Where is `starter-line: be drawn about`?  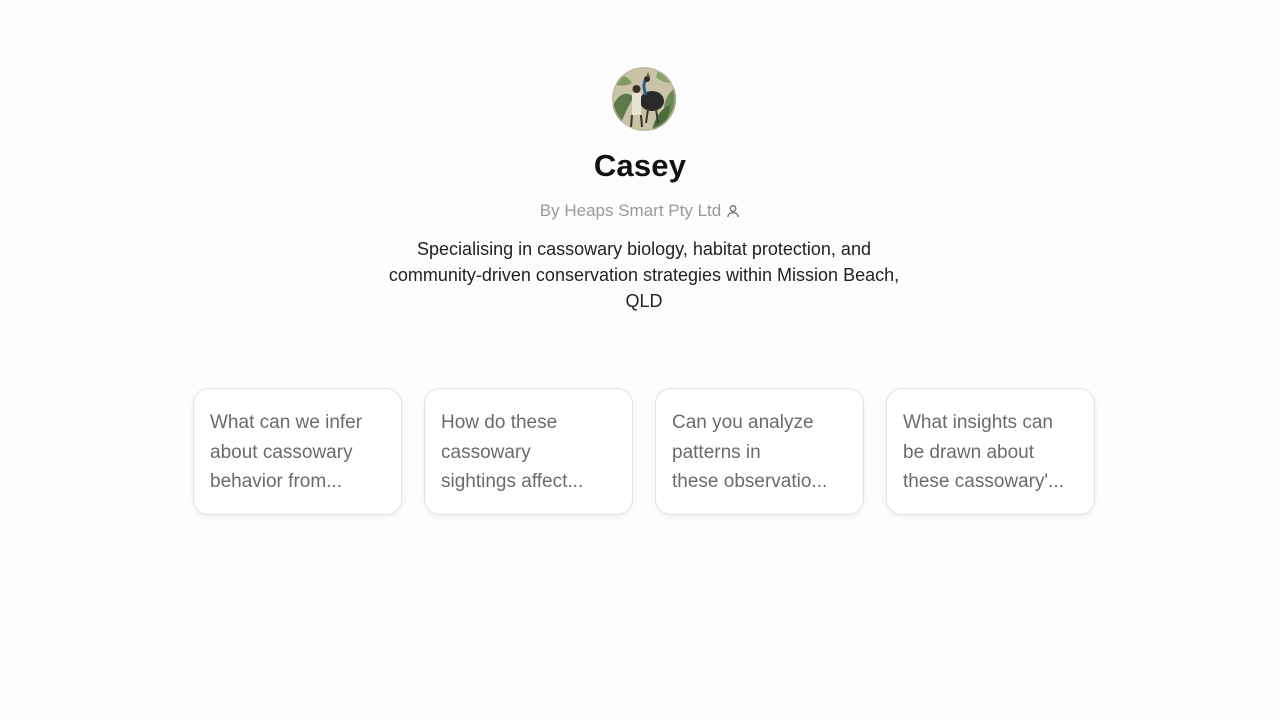 starter-line: be drawn about is located at coordinates (968, 452).